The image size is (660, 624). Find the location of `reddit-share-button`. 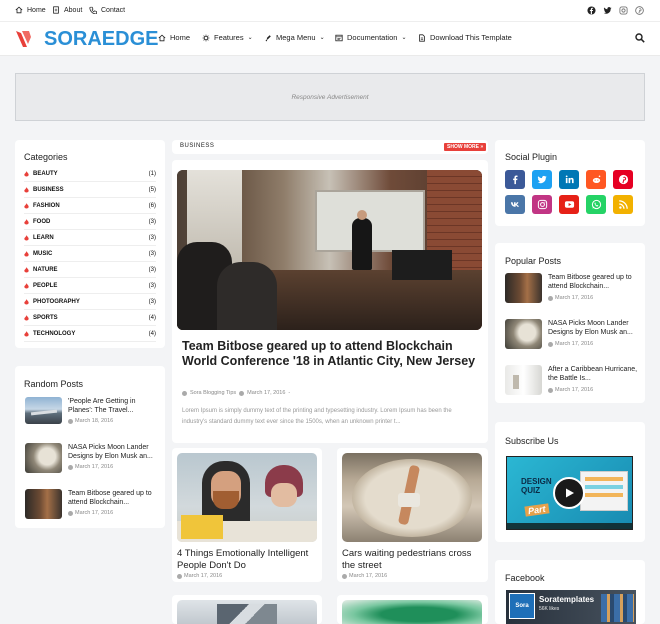

reddit-share-button is located at coordinates (596, 179).